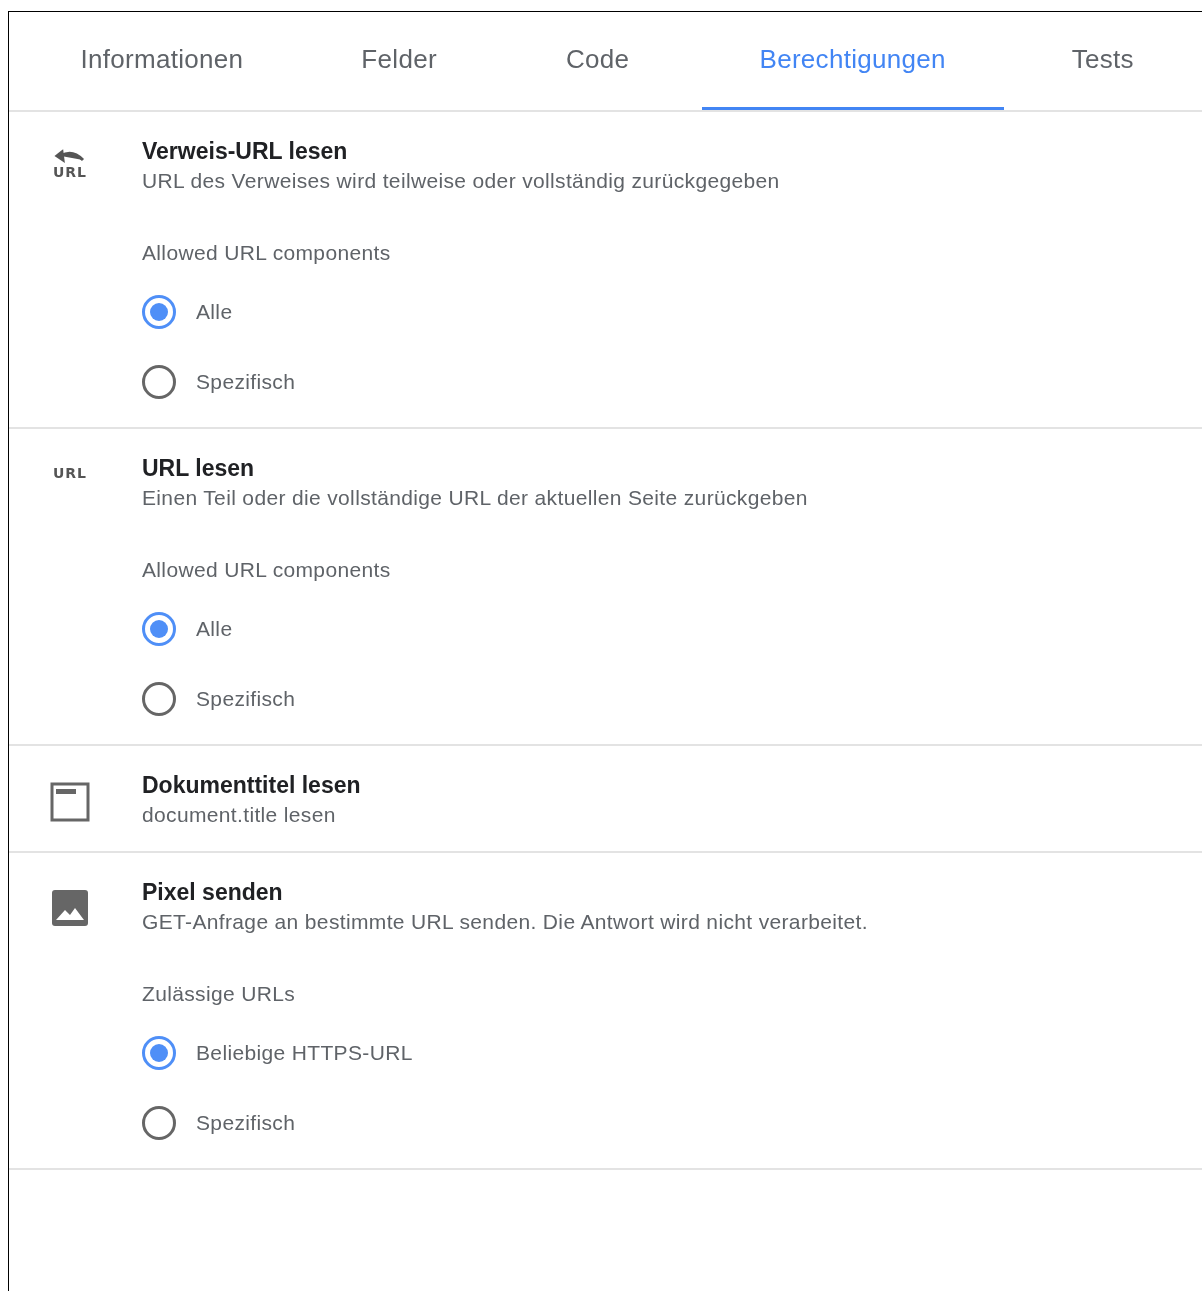  Describe the element at coordinates (199, 468) in the screenshot. I see `permission-title: URL lesen` at that location.